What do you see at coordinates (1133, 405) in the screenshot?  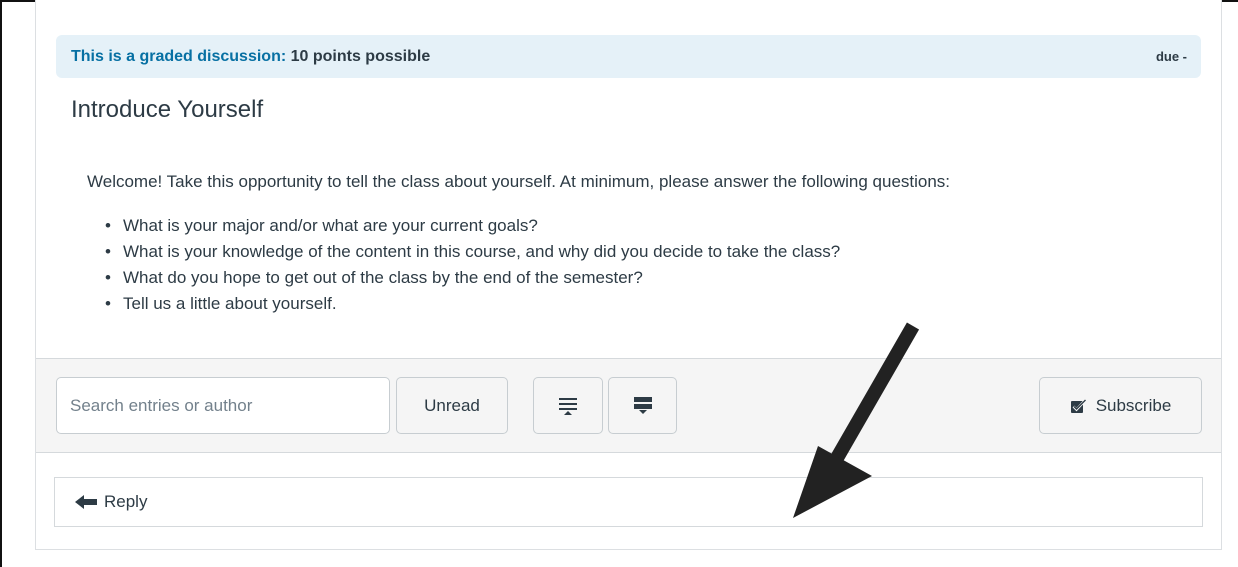 I see `subscribe-label: Subscribe` at bounding box center [1133, 405].